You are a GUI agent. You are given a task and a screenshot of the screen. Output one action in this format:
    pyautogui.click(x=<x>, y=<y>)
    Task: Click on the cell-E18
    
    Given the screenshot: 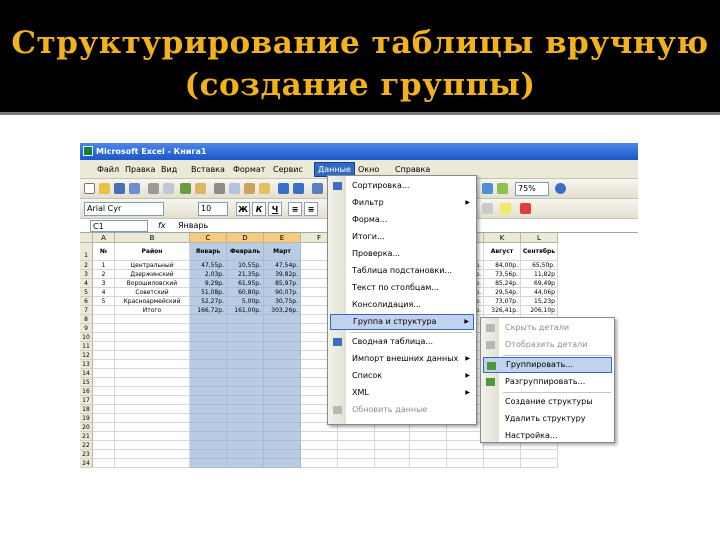 What is the action you would take?
    pyautogui.click(x=282, y=409)
    